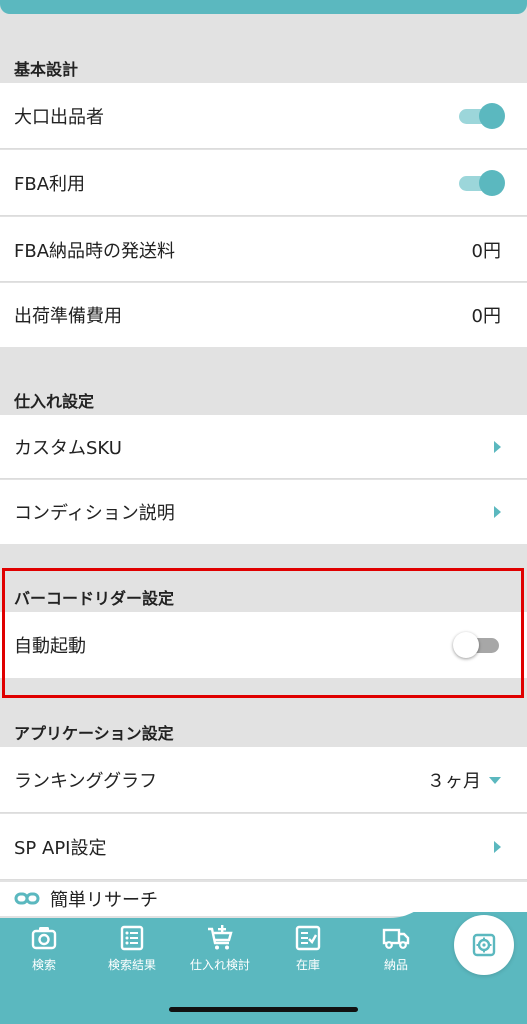  Describe the element at coordinates (263, 780) in the screenshot. I see `setting-row-ranking-graph: ランキンググラフ ３ヶ月` at that location.